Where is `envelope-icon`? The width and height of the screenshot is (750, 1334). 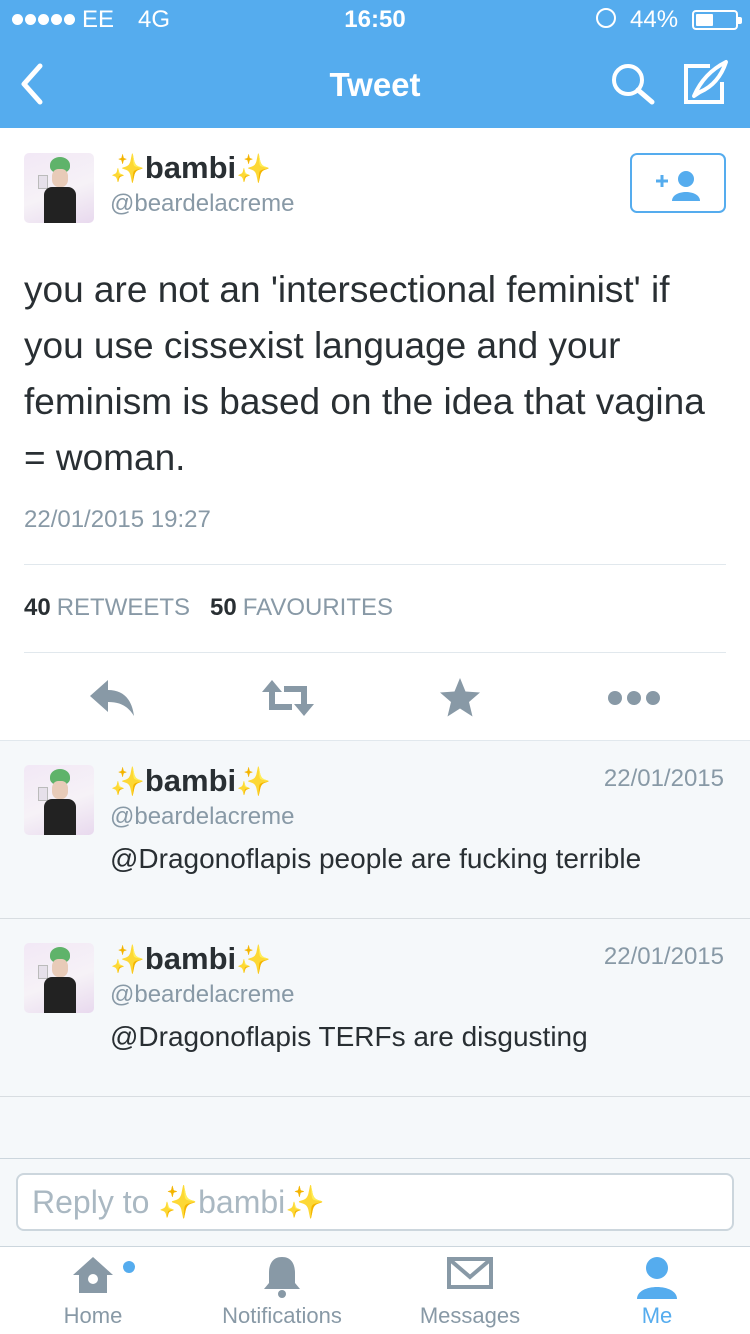 envelope-icon is located at coordinates (470, 1273).